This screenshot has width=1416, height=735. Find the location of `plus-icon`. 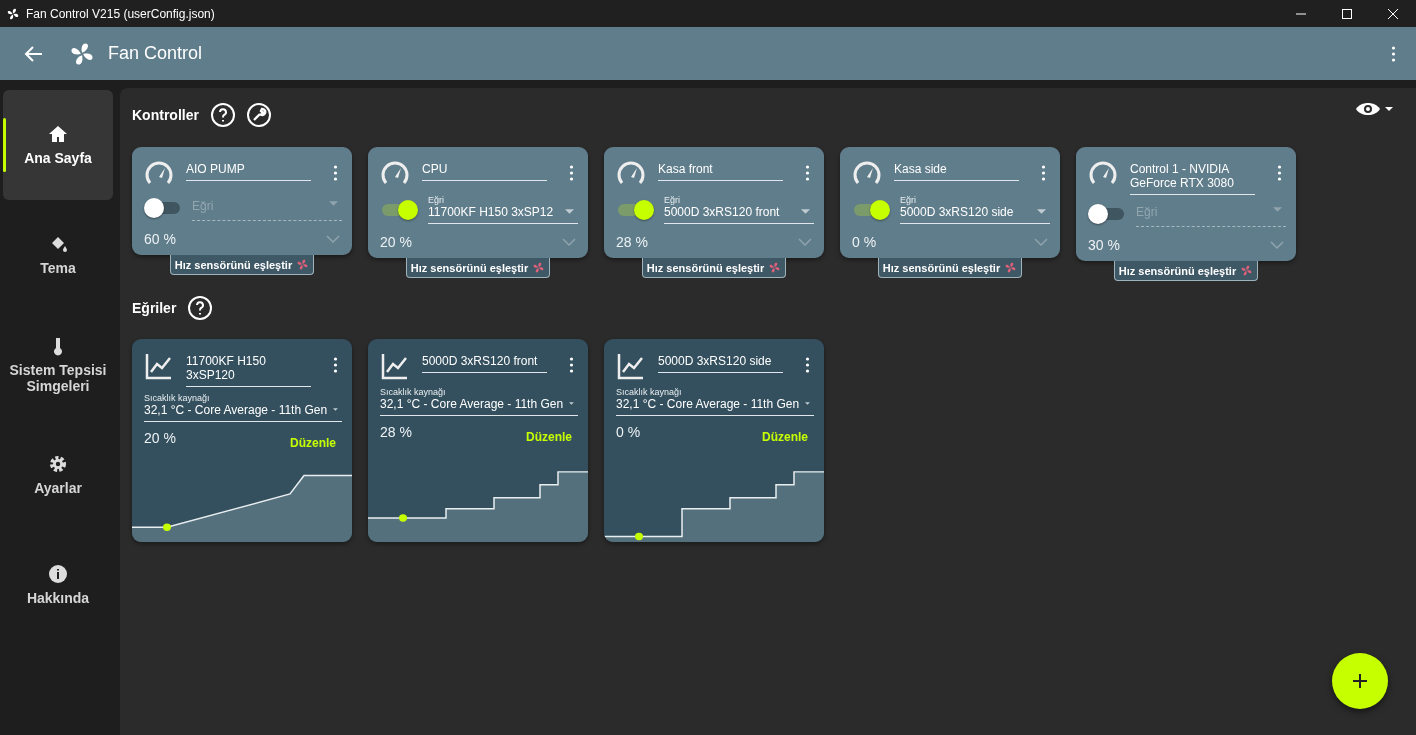

plus-icon is located at coordinates (1360, 681).